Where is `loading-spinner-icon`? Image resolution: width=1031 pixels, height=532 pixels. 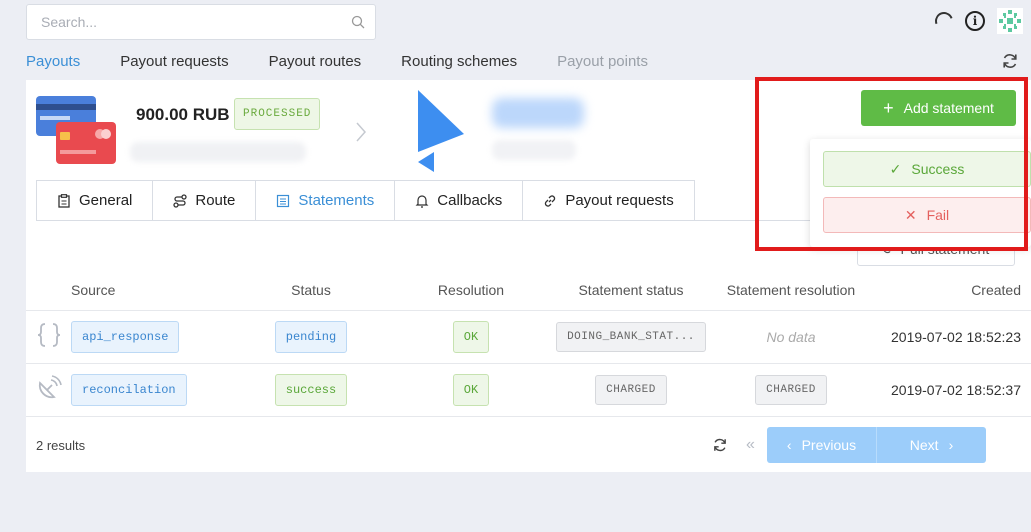 loading-spinner-icon is located at coordinates (944, 21).